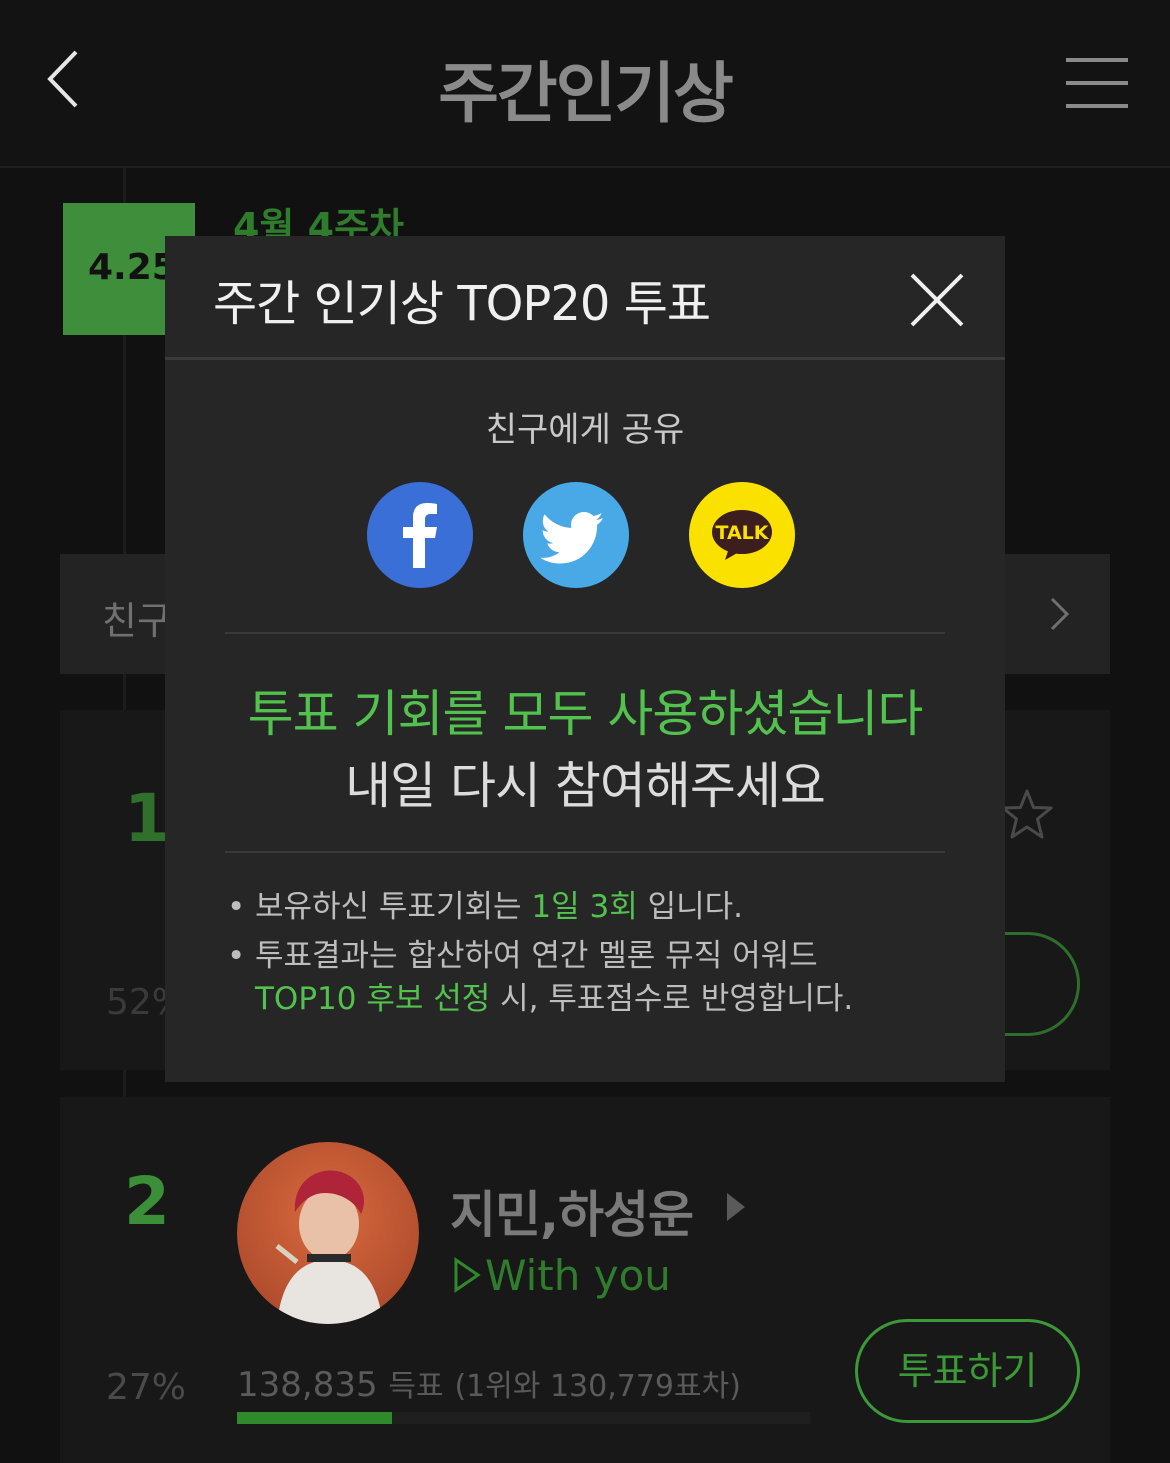  What do you see at coordinates (523, 1418) in the screenshot?
I see `vote-progress-bar` at bounding box center [523, 1418].